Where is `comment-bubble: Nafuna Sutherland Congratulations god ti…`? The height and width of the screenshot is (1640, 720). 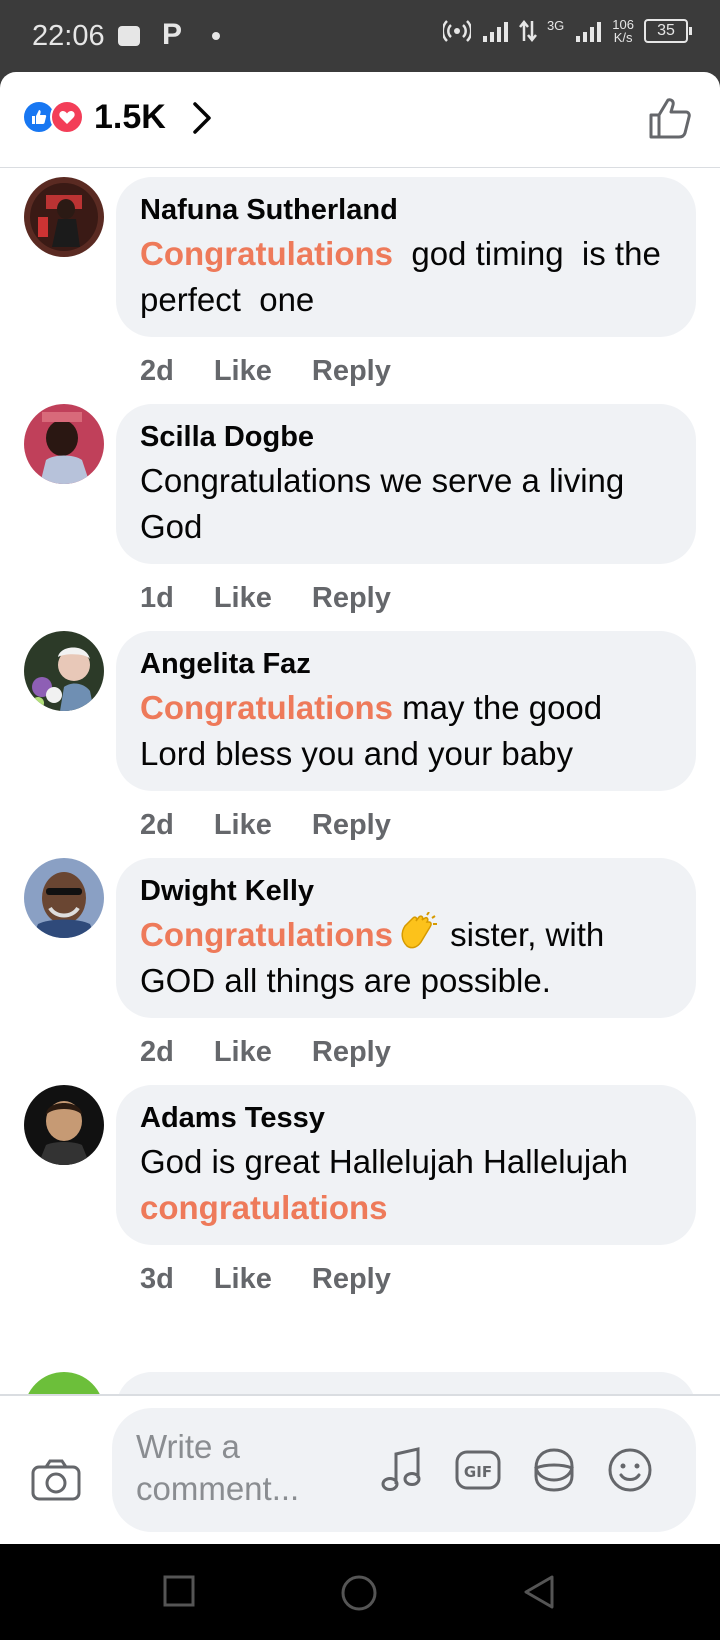
comment-bubble: Nafuna Sutherland Congratulations god ti… is located at coordinates (406, 257).